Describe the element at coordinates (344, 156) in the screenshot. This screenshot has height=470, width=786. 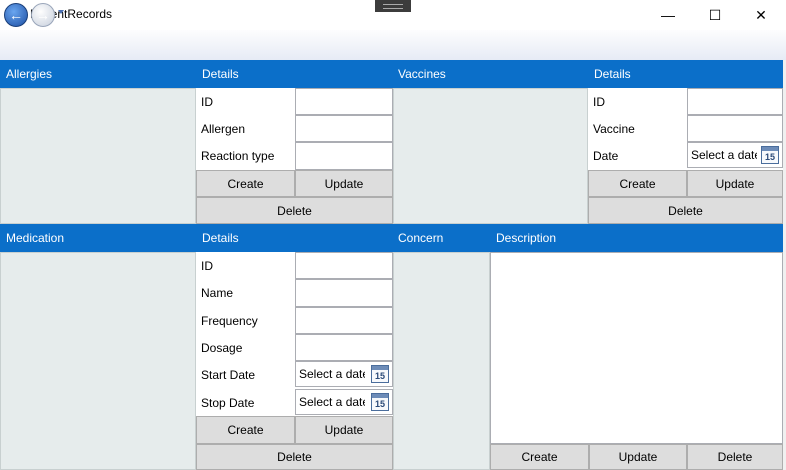
I see `reaction-type-field` at that location.